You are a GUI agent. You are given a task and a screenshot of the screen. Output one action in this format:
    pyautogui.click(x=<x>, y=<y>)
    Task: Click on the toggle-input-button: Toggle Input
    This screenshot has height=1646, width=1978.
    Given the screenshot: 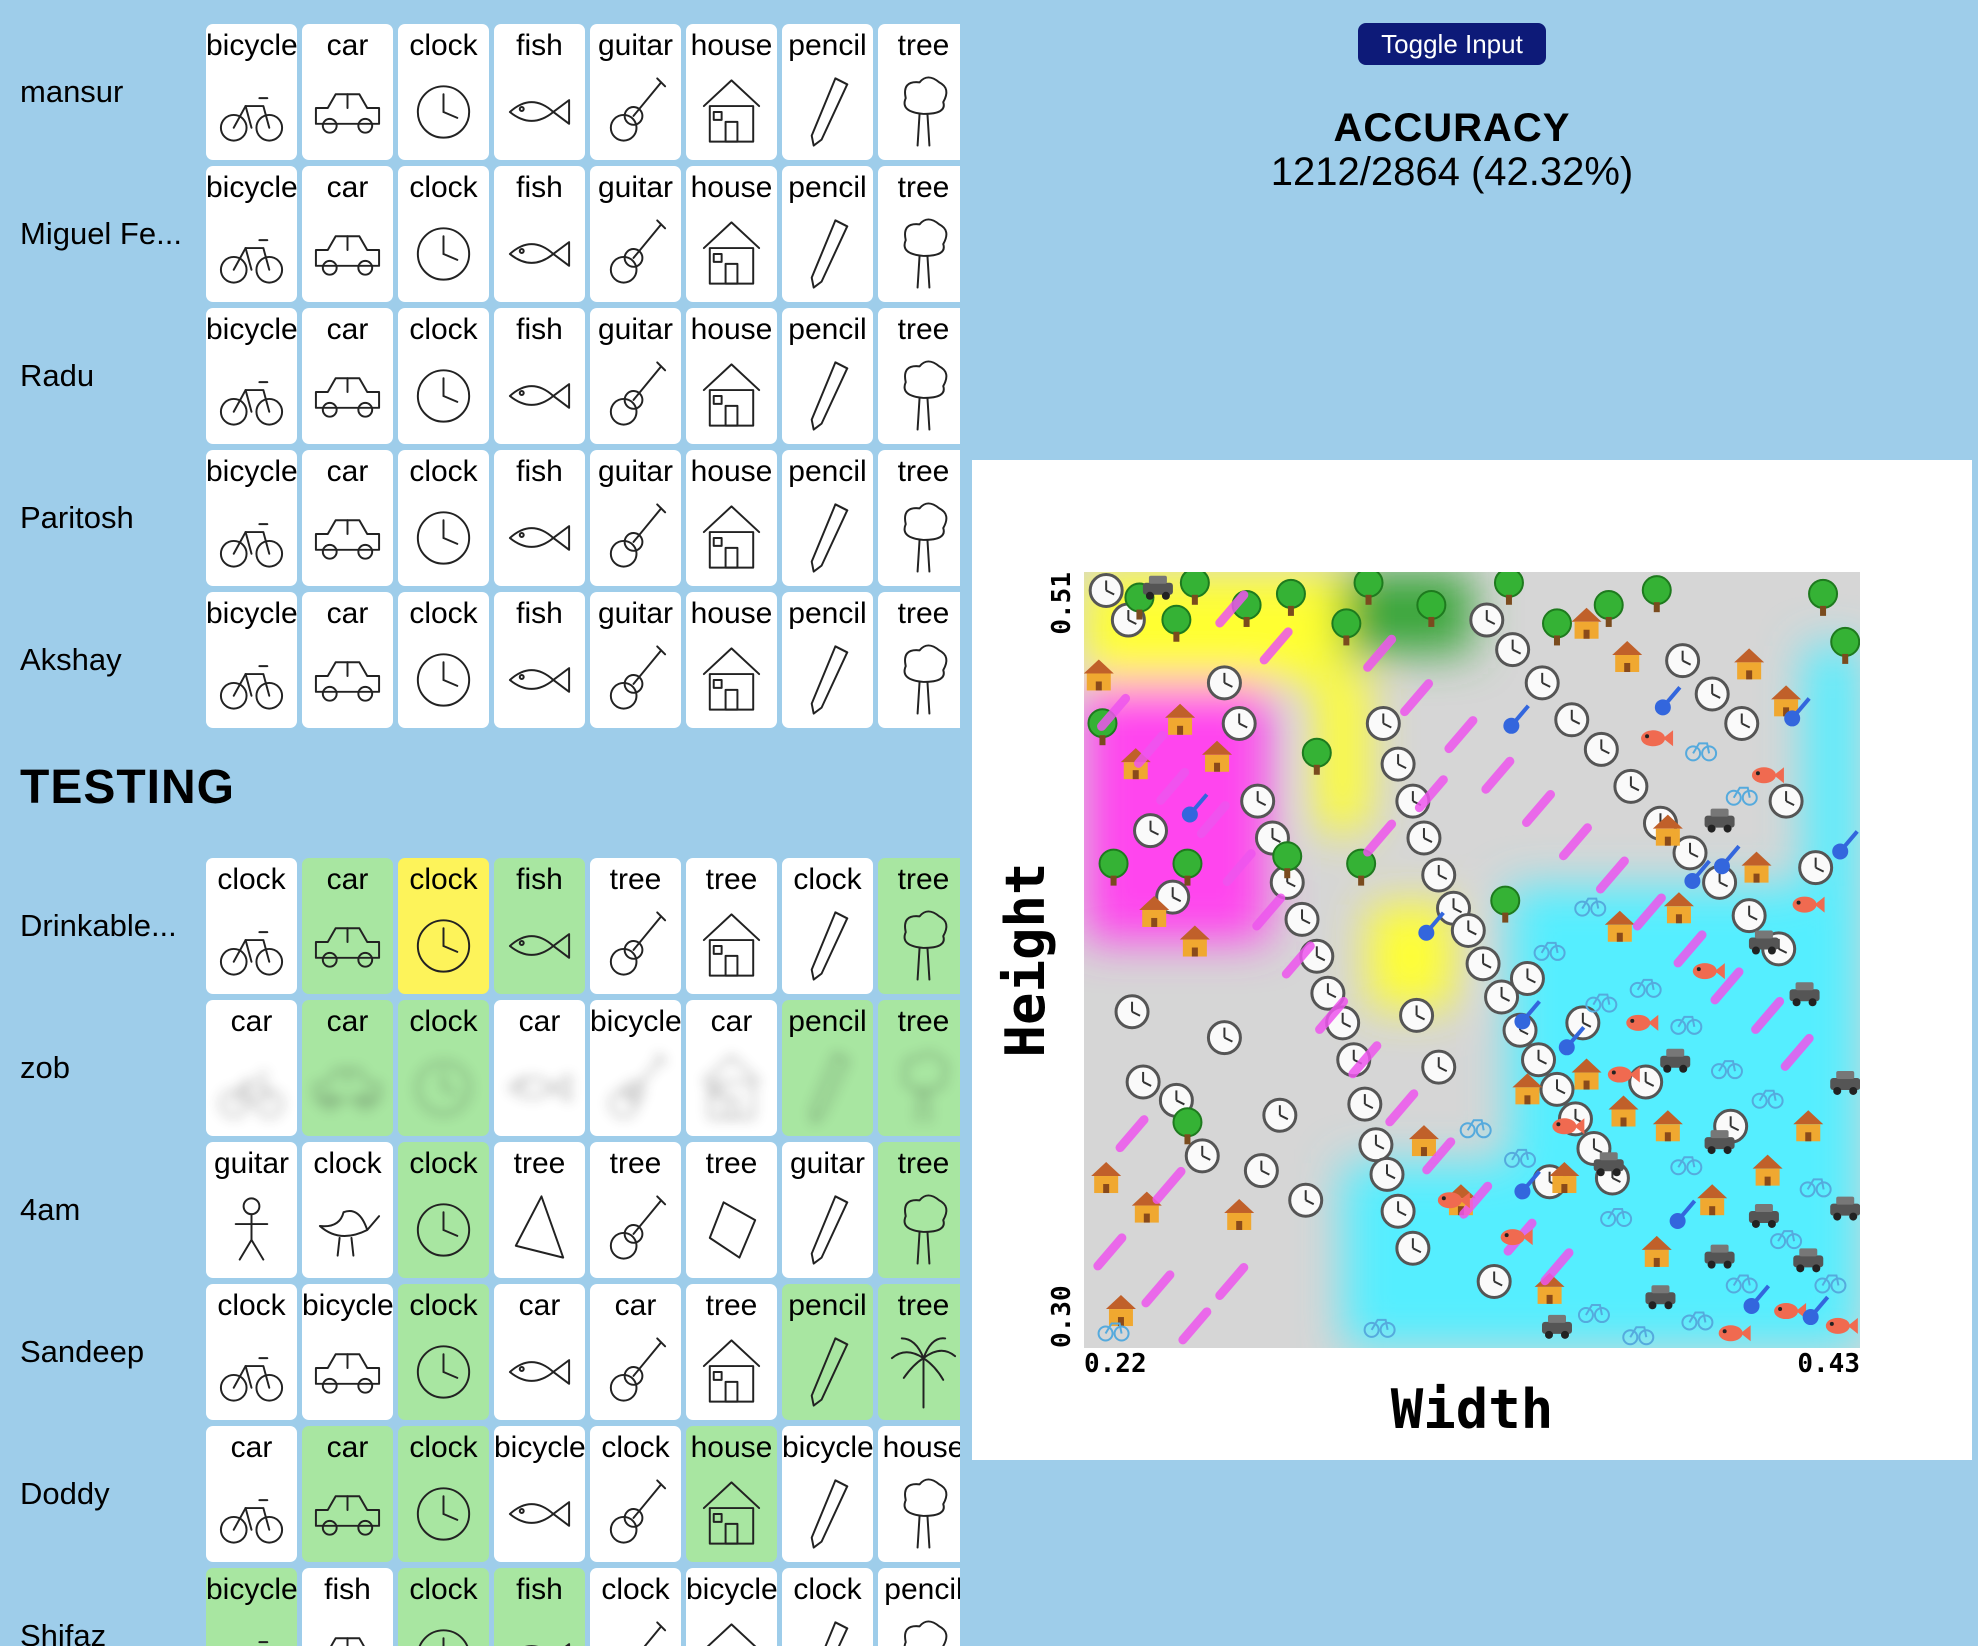 What is the action you would take?
    pyautogui.click(x=1452, y=44)
    